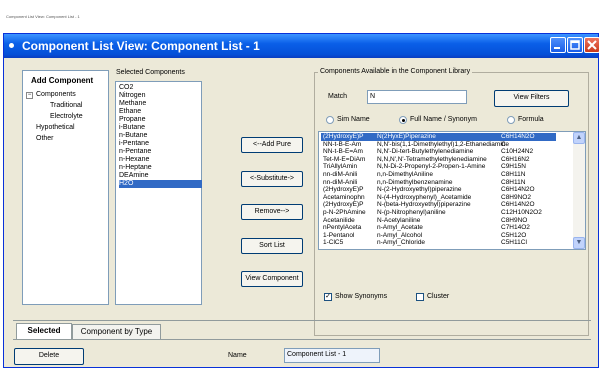 Image resolution: width=601 pixels, height=372 pixels. Describe the element at coordinates (49, 356) in the screenshot. I see `delete-button: Delete` at that location.